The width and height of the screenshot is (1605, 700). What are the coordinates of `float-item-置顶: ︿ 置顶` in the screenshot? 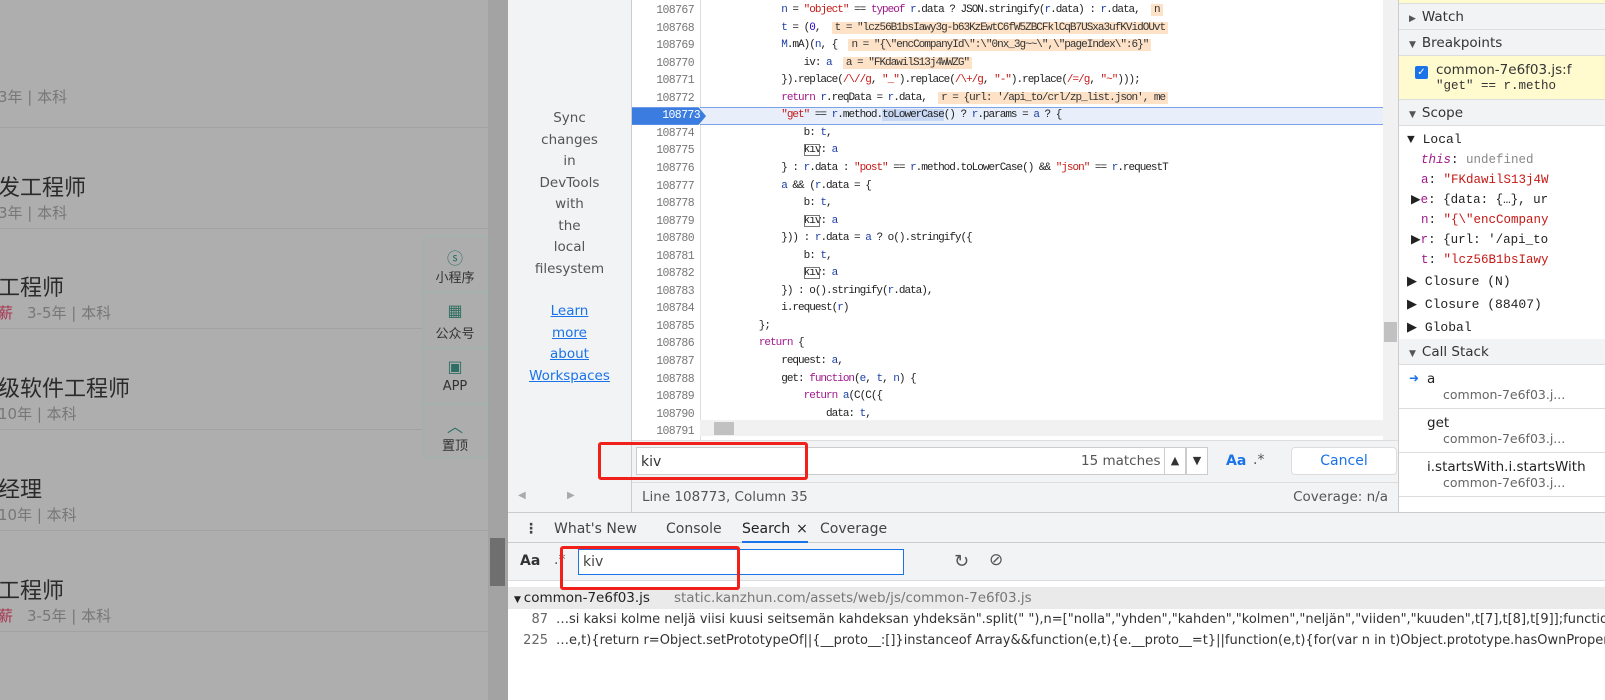 It's located at (455, 433).